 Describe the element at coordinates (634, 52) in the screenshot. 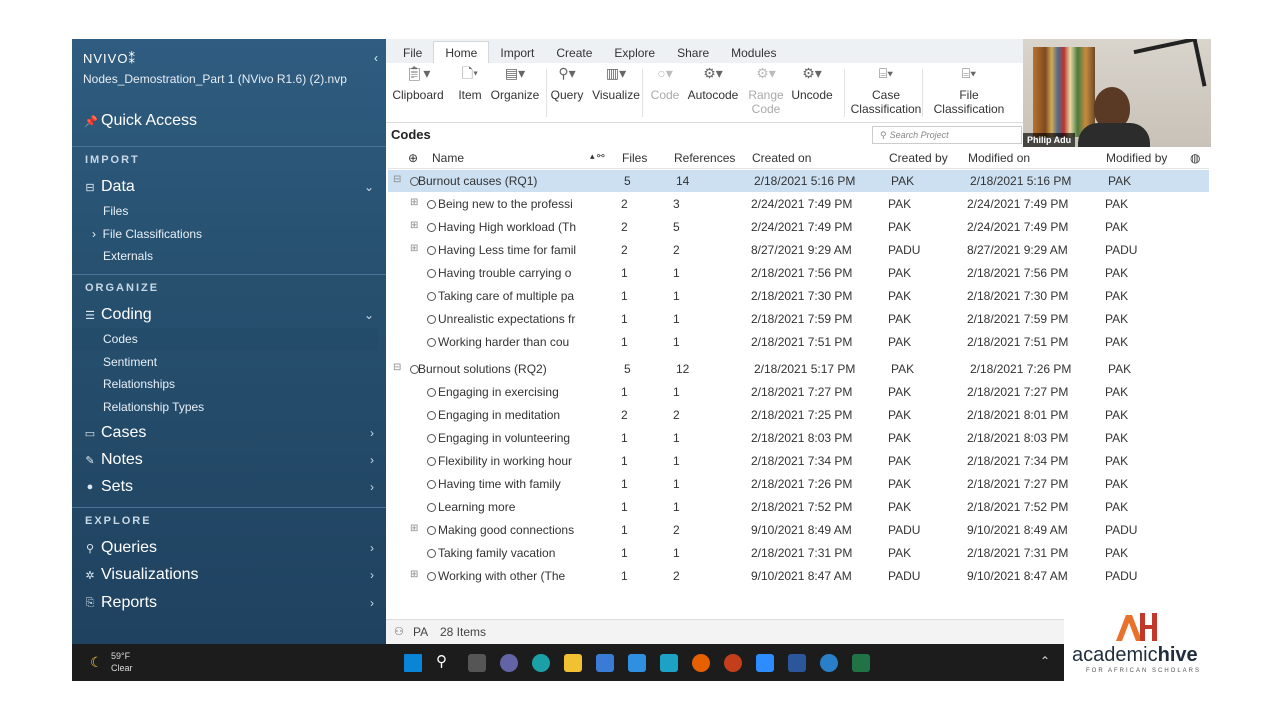

I see `tab-explore: Explore` at that location.